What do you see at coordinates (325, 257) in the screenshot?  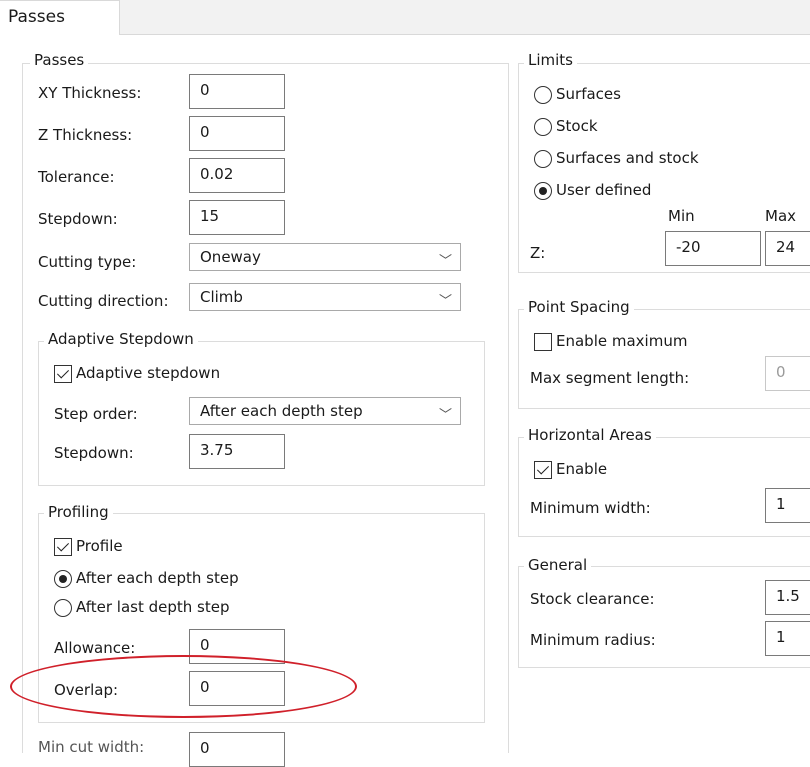 I see `cutting-type-select: Oneway ﹀` at bounding box center [325, 257].